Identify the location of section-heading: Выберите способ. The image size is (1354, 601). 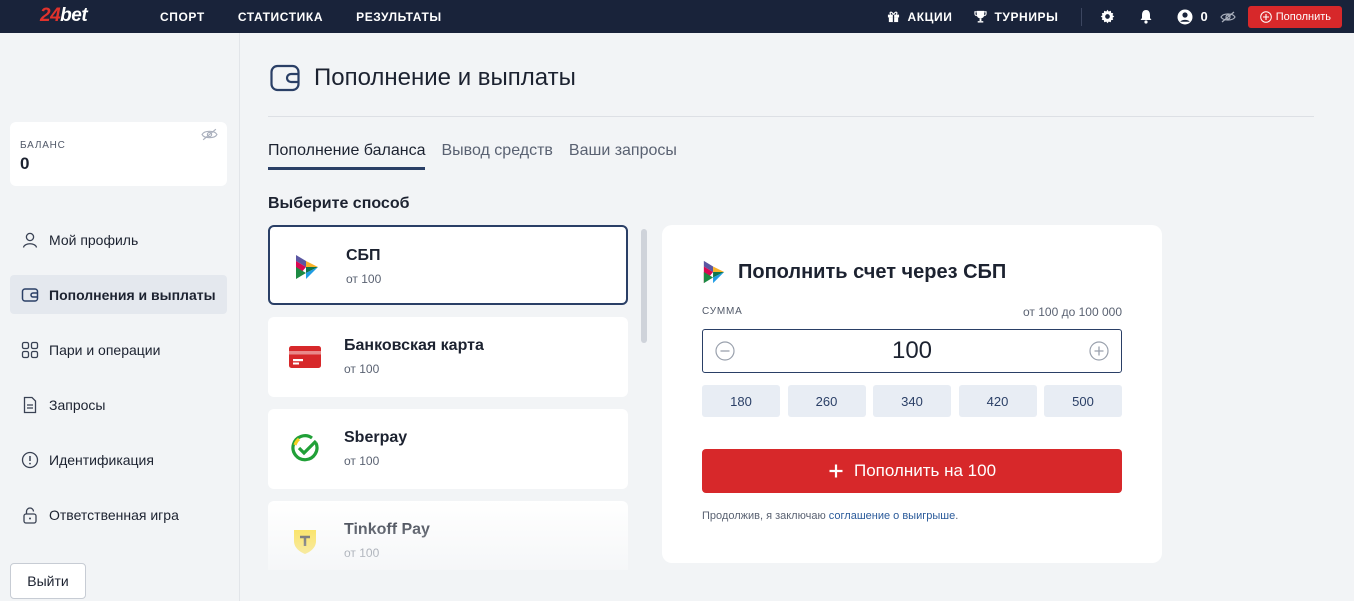
(339, 203).